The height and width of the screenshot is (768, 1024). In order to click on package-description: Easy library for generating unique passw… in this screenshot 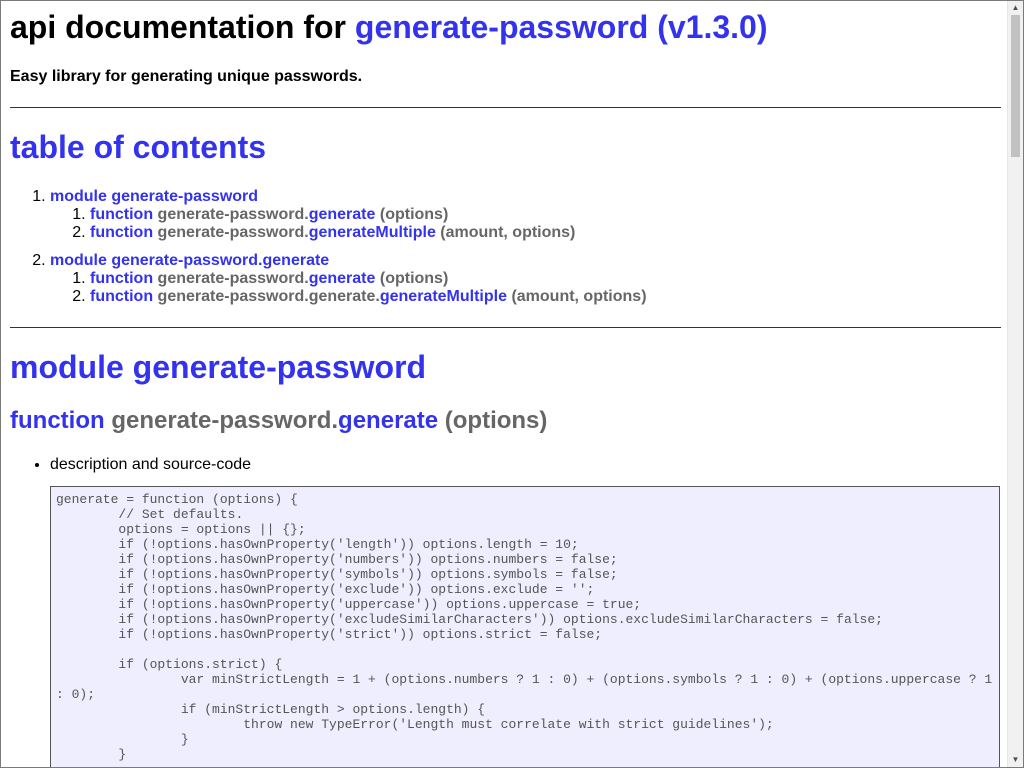, I will do `click(186, 76)`.